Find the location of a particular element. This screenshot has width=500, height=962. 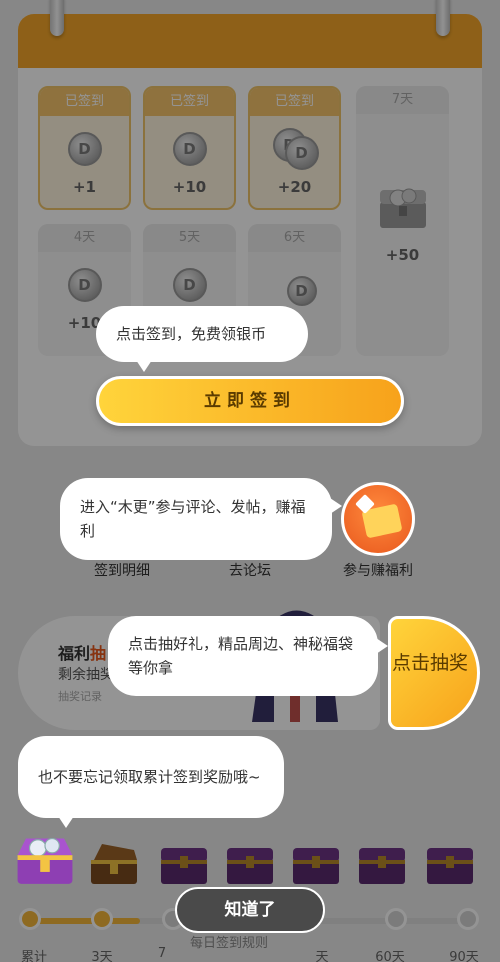

tip-text: 点击签到，免费领银币 is located at coordinates (191, 334).